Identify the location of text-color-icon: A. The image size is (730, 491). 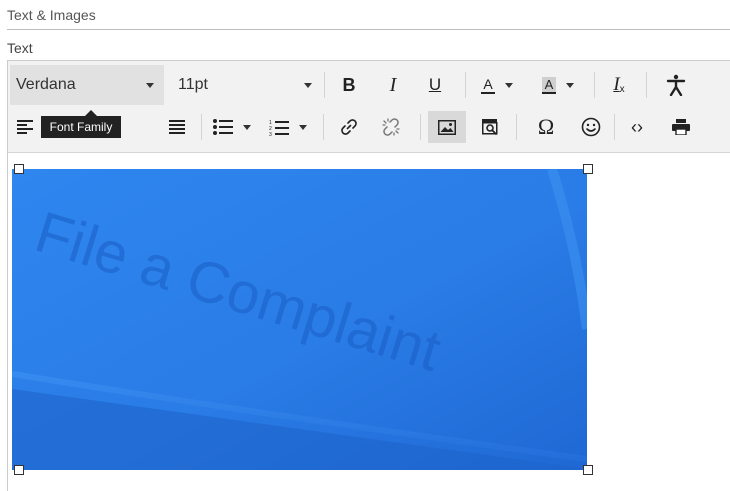
(488, 84).